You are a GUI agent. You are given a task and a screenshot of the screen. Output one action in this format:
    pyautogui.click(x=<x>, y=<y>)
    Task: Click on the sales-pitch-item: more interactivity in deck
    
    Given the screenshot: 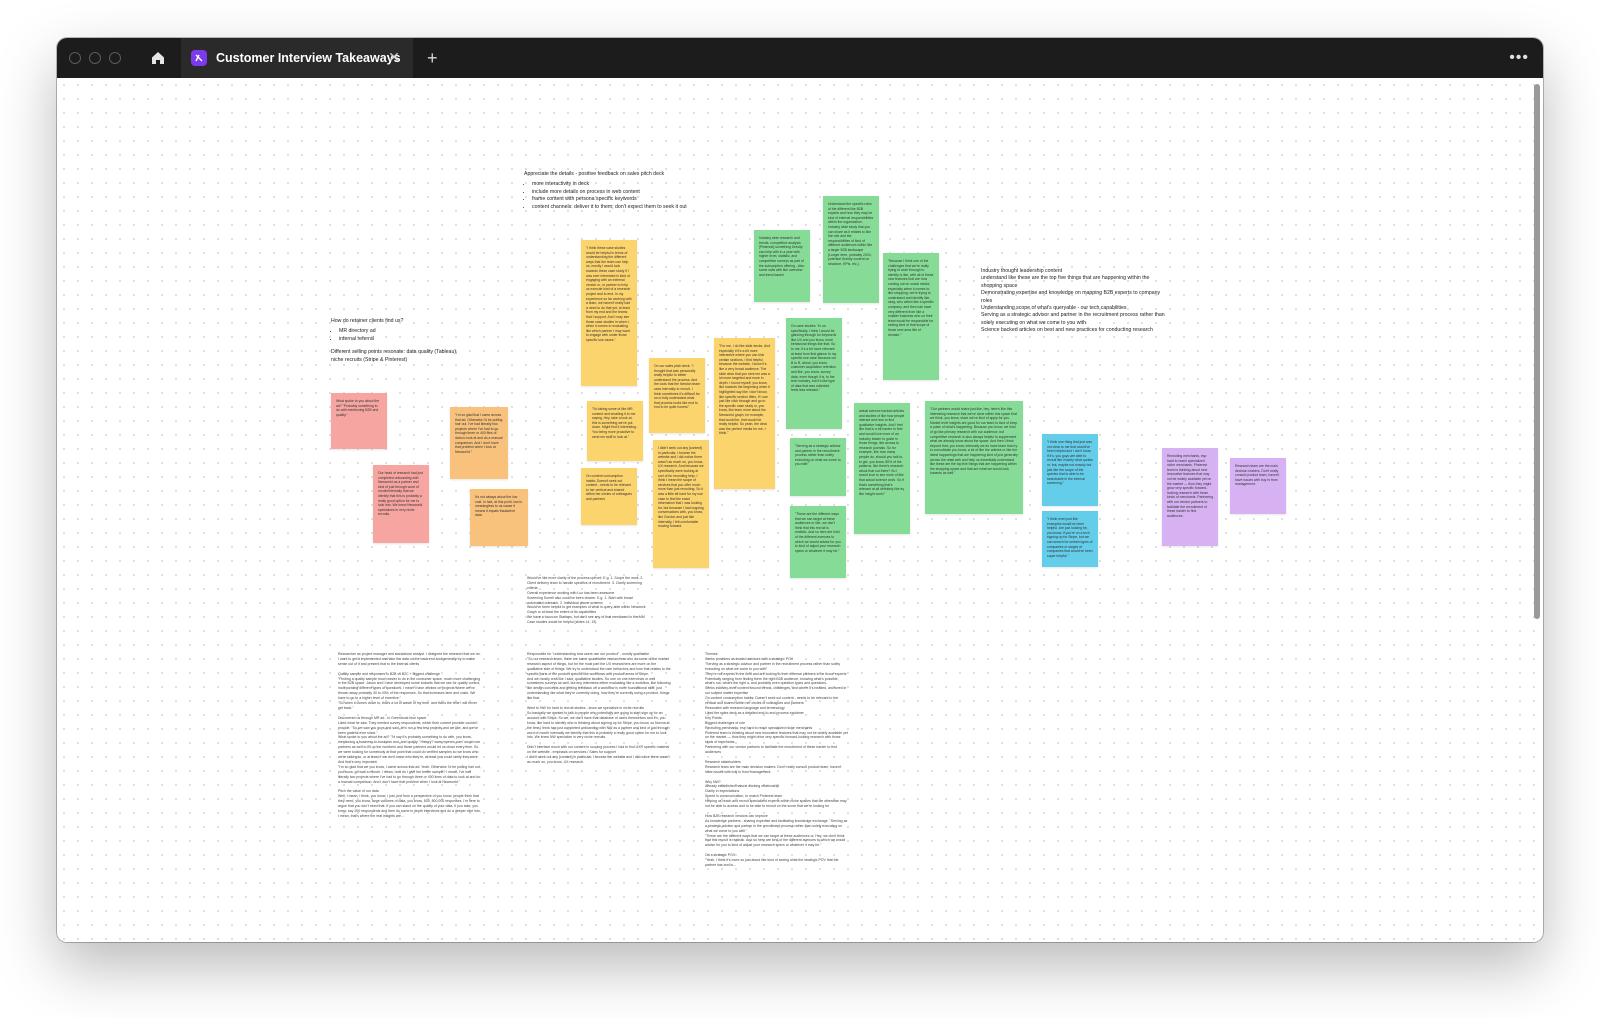 What is the action you would take?
    pyautogui.click(x=638, y=184)
    